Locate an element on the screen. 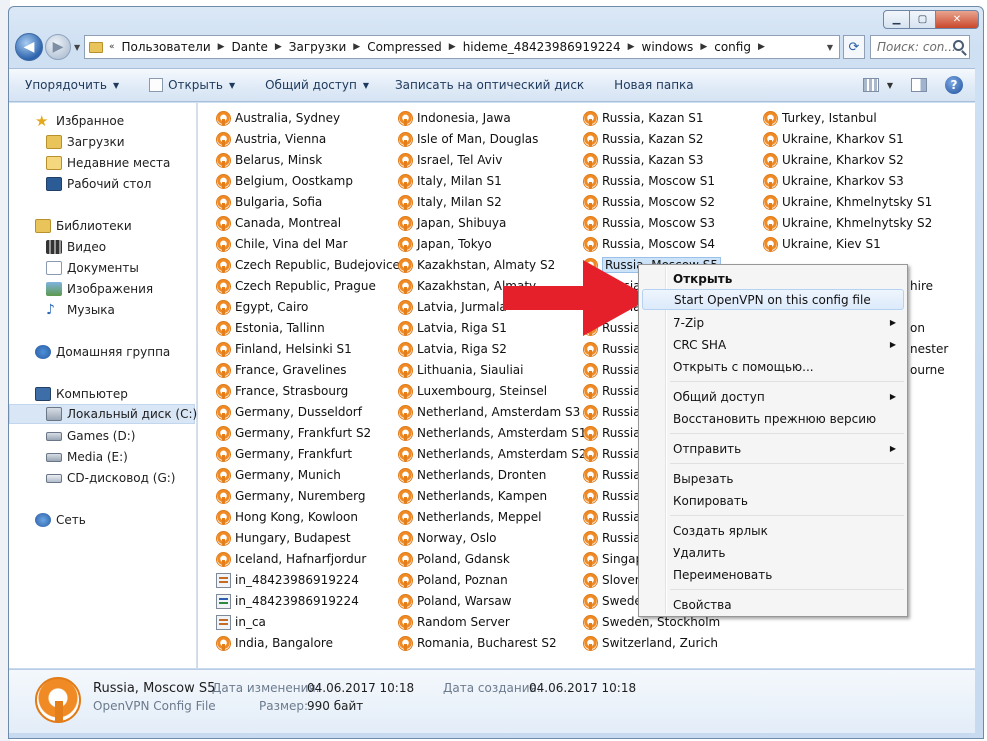 This screenshot has width=987, height=741. file-item: Ukraine, Kharkov S2 is located at coordinates (833, 160).